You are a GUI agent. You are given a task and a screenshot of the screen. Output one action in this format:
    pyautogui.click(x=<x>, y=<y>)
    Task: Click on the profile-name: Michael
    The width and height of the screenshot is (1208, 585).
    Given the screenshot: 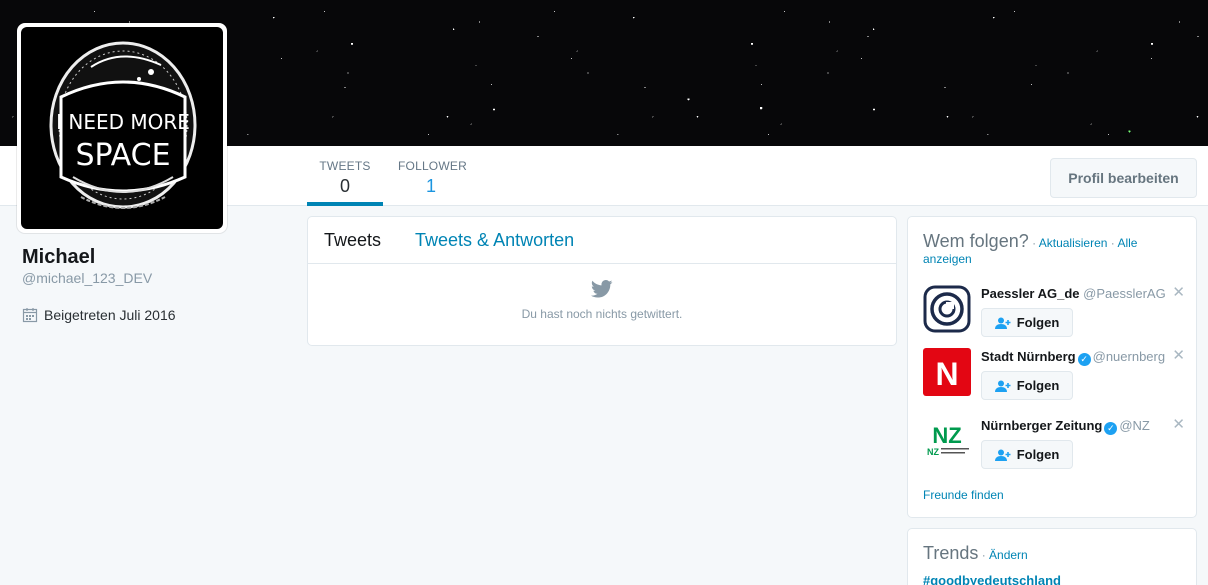 What is the action you would take?
    pyautogui.click(x=58, y=257)
    